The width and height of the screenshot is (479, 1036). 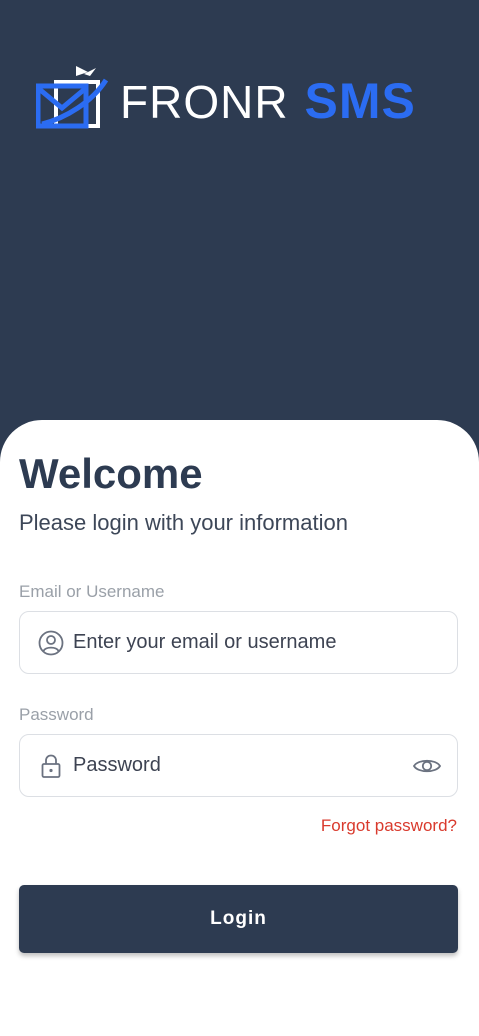 What do you see at coordinates (51, 642) in the screenshot?
I see `user-circle-icon` at bounding box center [51, 642].